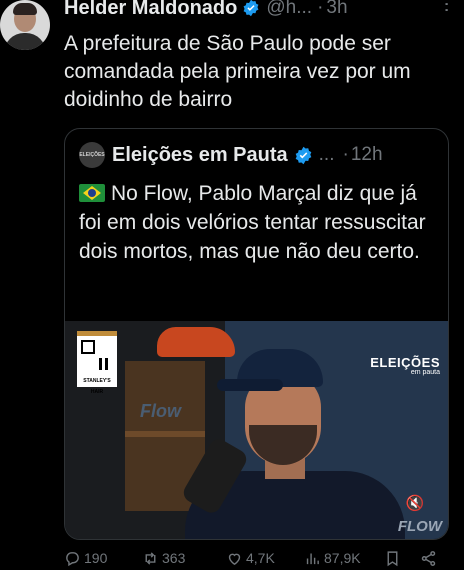 Image resolution: width=464 pixels, height=570 pixels. I want to click on qr-code-icon, so click(97, 356).